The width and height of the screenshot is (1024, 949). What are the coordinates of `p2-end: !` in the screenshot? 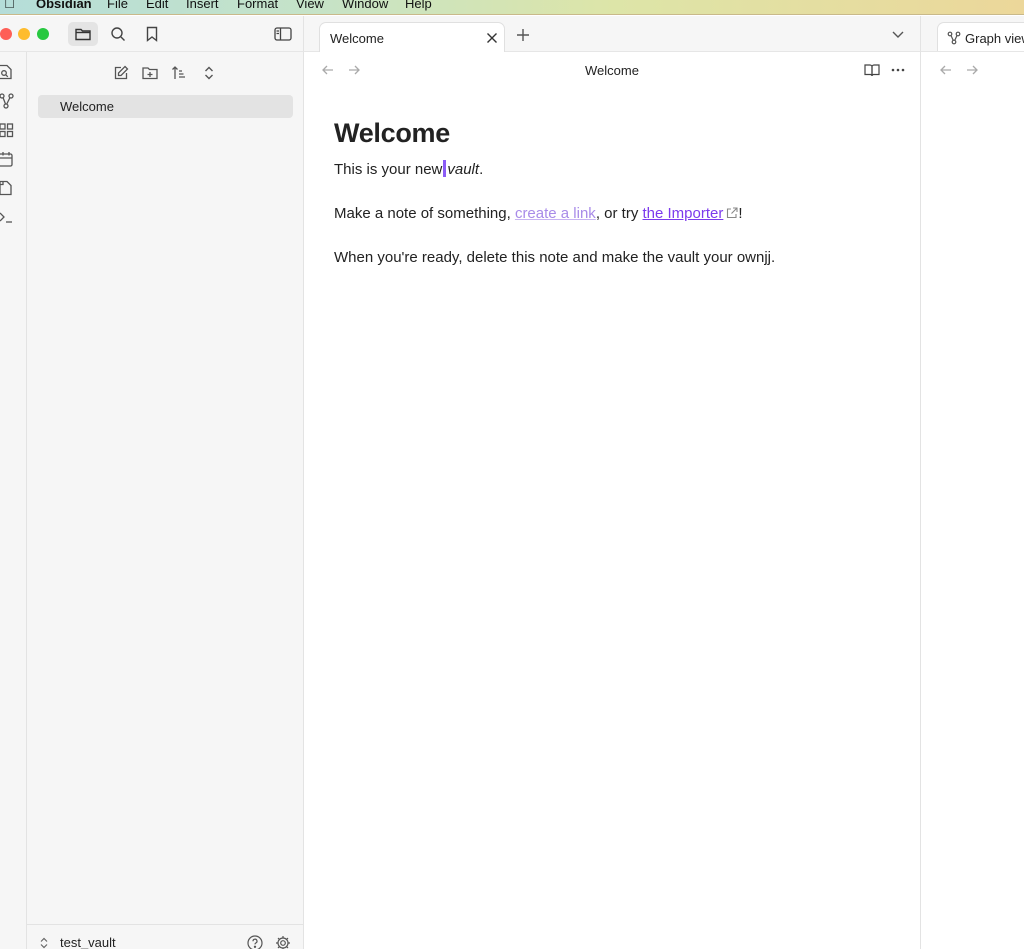 It's located at (740, 213).